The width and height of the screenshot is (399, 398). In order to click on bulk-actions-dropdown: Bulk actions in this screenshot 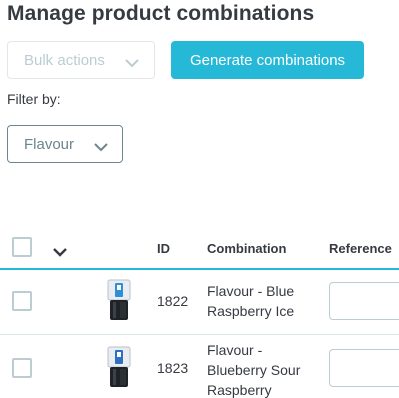, I will do `click(81, 60)`.